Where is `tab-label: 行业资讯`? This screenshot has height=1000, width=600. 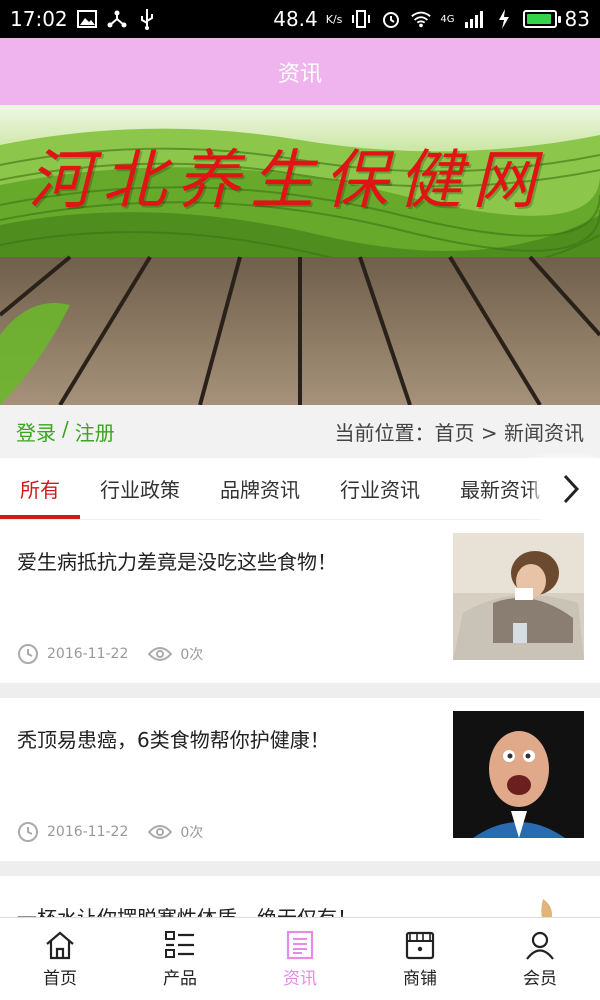 tab-label: 行业资讯 is located at coordinates (380, 490).